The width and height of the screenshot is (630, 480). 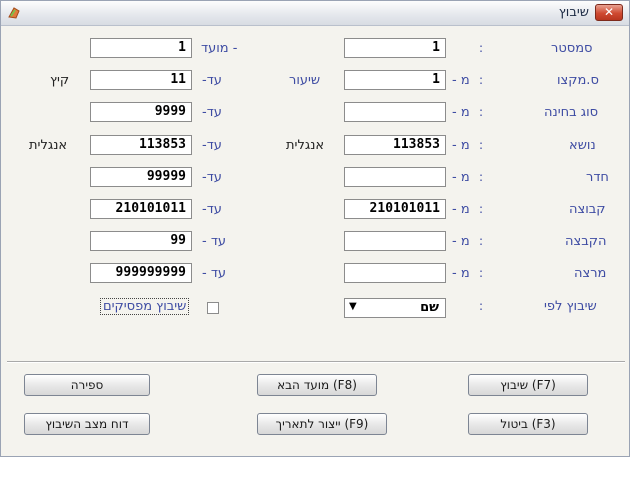 What do you see at coordinates (395, 308) in the screenshot?
I see `sort-by-select: ▼ שם` at bounding box center [395, 308].